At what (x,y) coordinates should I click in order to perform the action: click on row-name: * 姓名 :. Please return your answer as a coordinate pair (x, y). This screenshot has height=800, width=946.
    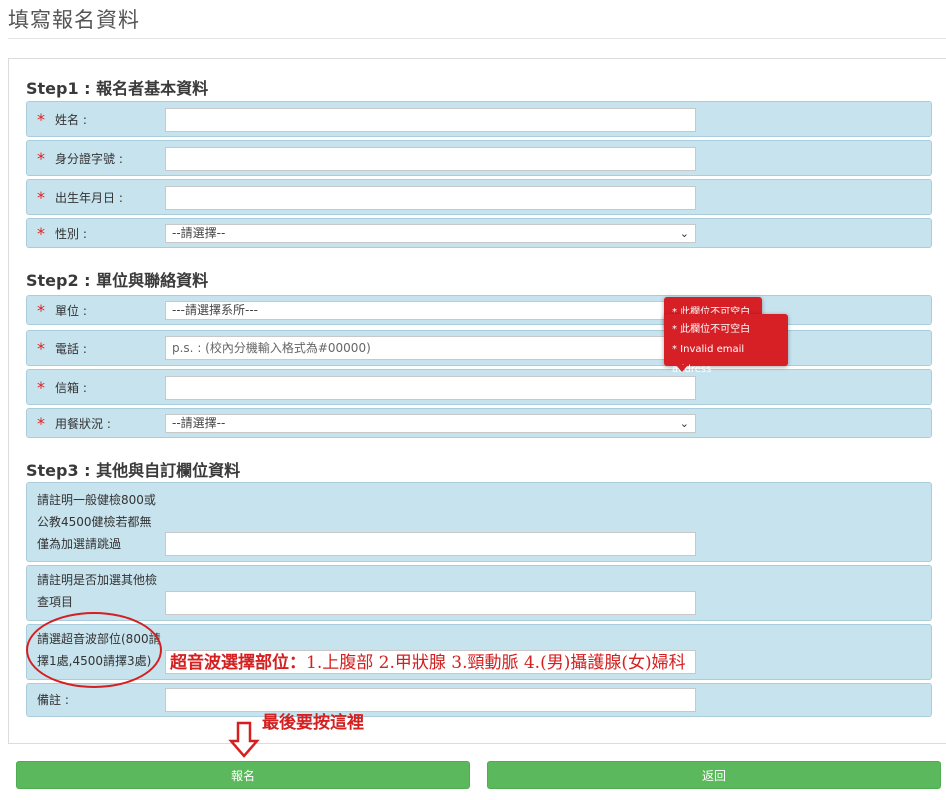
    Looking at the image, I should click on (479, 119).